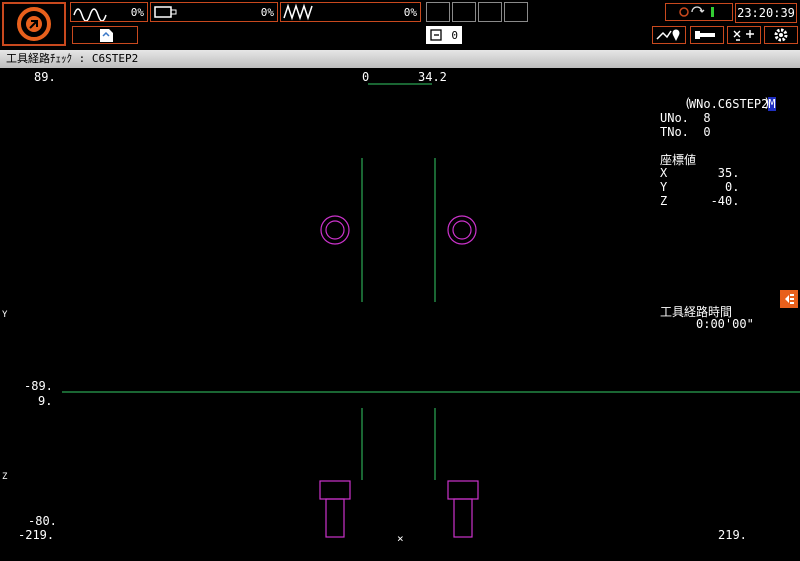 The height and width of the screenshot is (561, 800). I want to click on settings-button, so click(781, 35).